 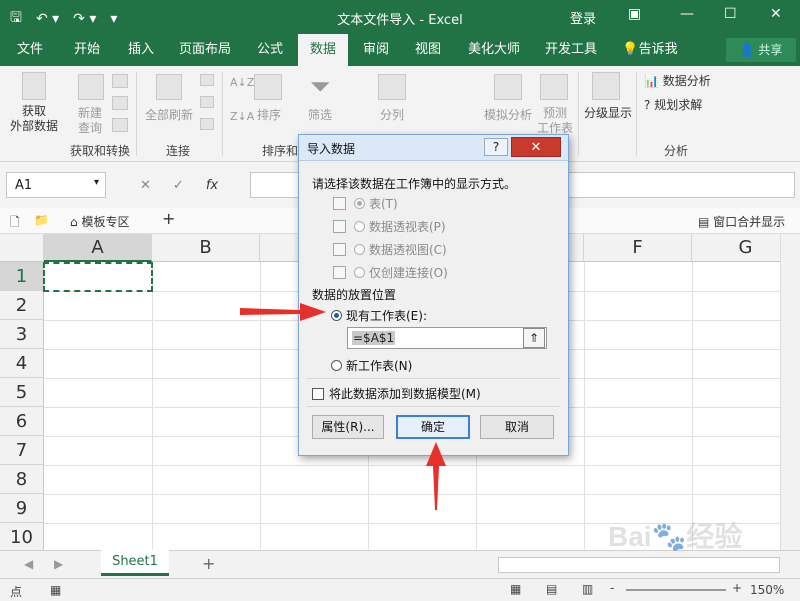 I want to click on row-header: 9, so click(x=22, y=508).